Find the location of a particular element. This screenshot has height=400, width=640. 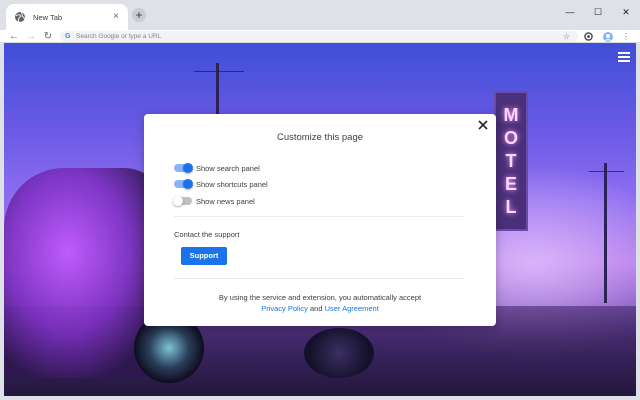

motel-sign: M O T E L is located at coordinates (511, 161).